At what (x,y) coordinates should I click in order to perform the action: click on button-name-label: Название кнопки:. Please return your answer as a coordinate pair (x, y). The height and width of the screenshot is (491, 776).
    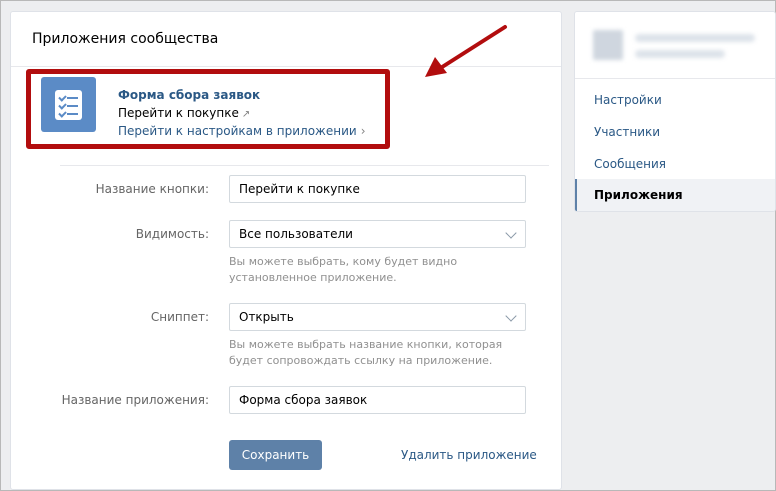
    Looking at the image, I should click on (152, 189).